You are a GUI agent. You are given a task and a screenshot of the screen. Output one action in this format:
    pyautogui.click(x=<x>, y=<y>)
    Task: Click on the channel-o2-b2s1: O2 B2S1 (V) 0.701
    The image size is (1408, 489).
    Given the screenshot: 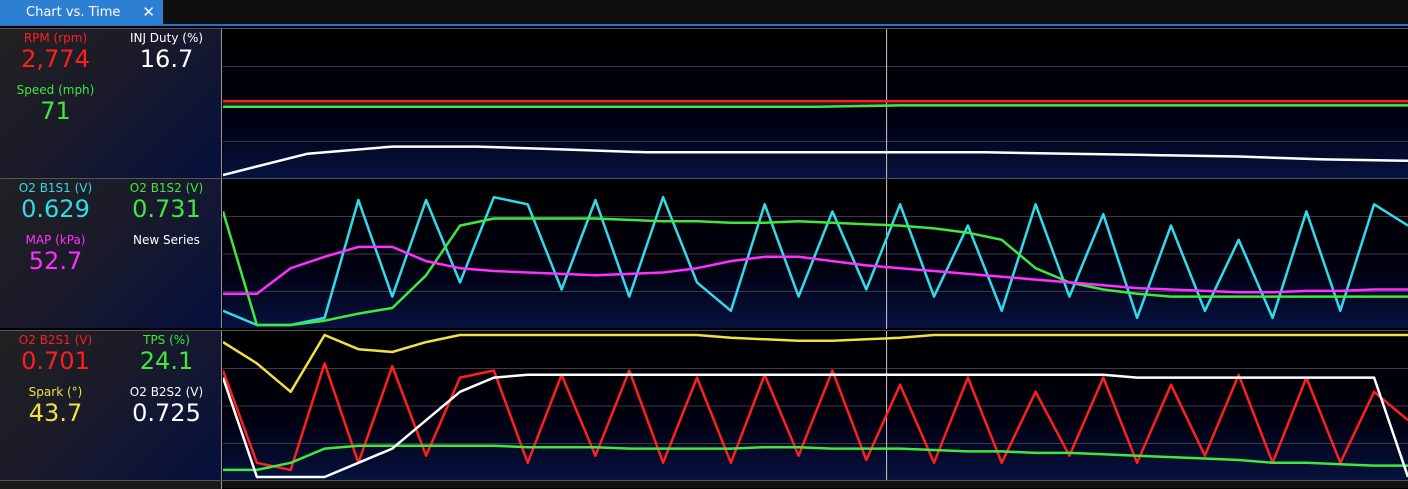 What is the action you would take?
    pyautogui.click(x=55, y=354)
    